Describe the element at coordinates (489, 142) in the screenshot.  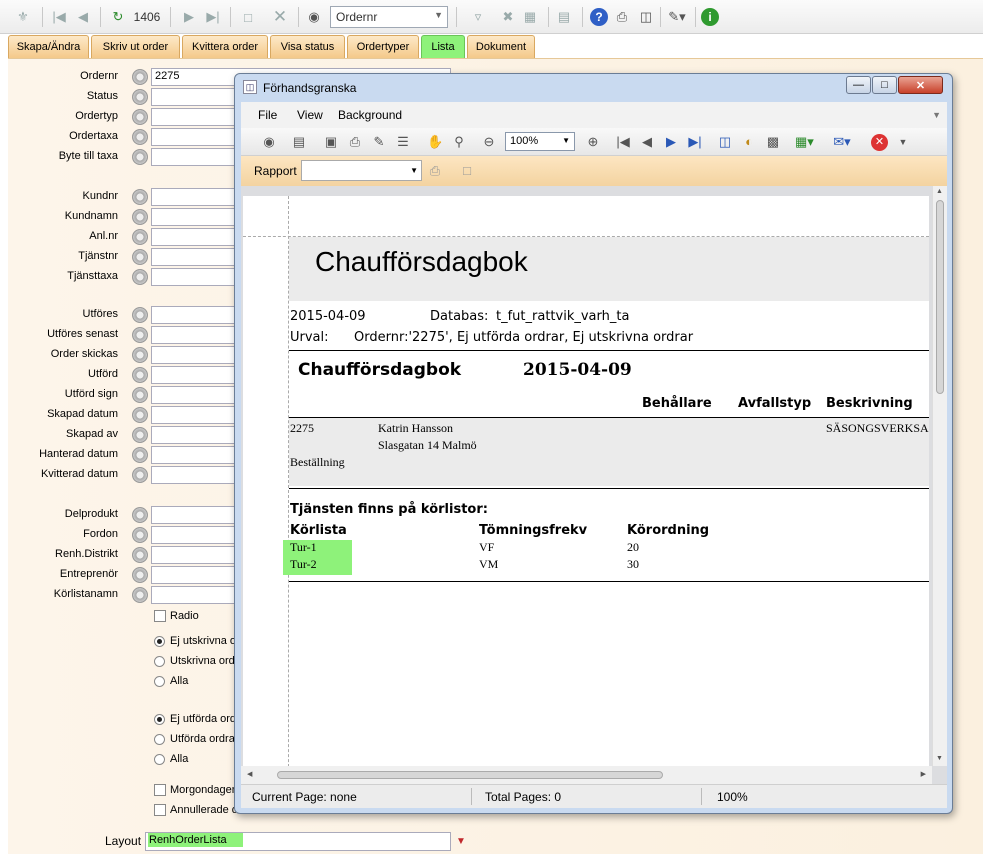
I see `zoom-out-icon: ⊖` at that location.